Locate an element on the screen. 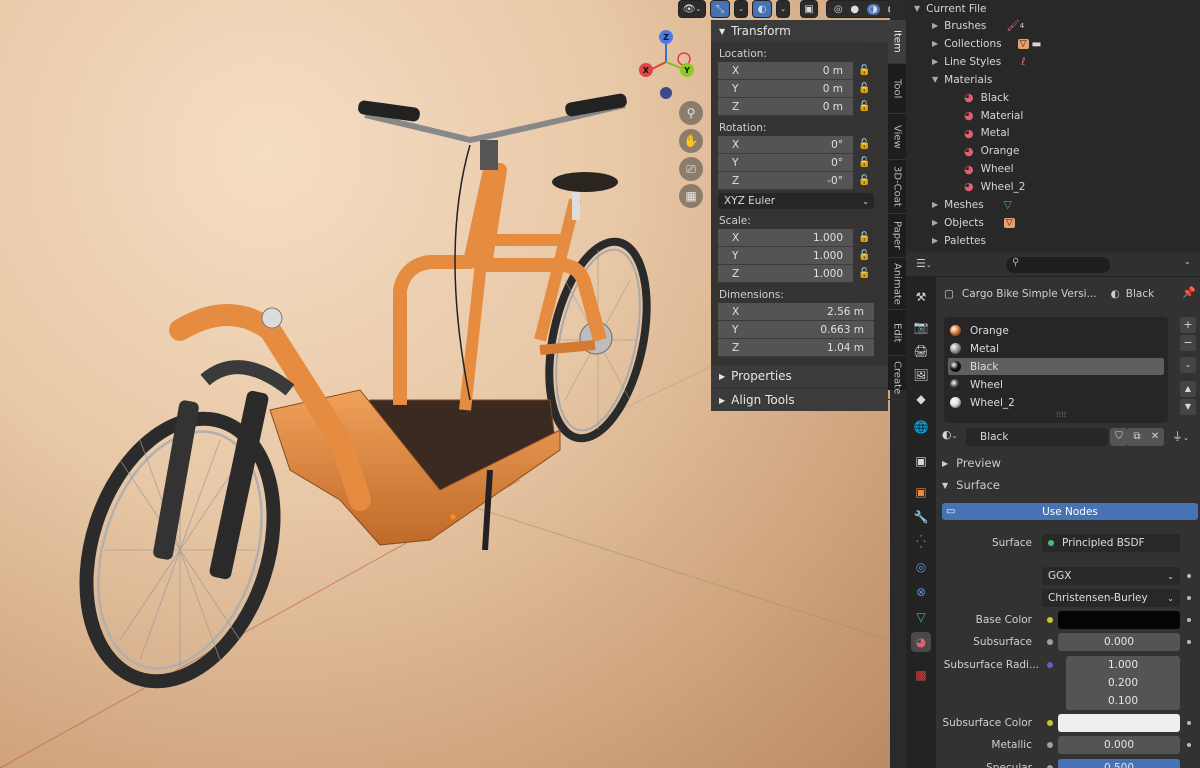 The width and height of the screenshot is (1200, 768). world-tab: 🌐 is located at coordinates (921, 427).